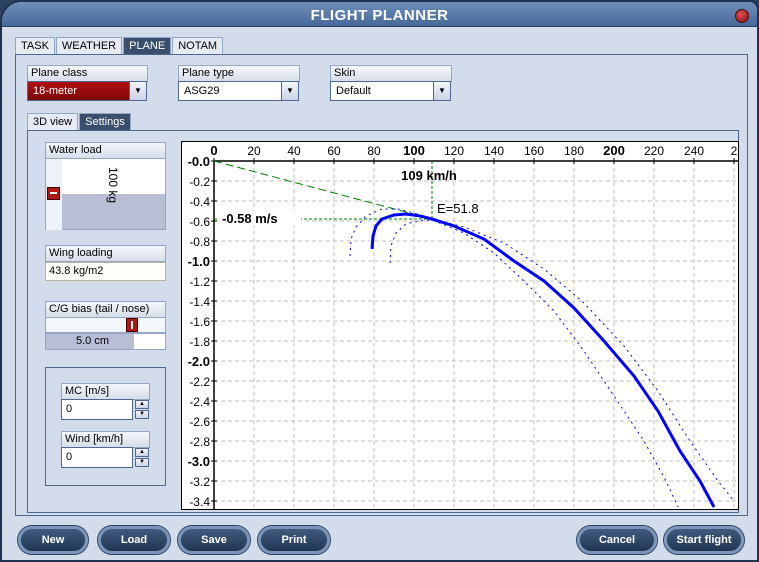 The width and height of the screenshot is (759, 562). What do you see at coordinates (617, 540) in the screenshot?
I see `cancel-button: Cancel` at bounding box center [617, 540].